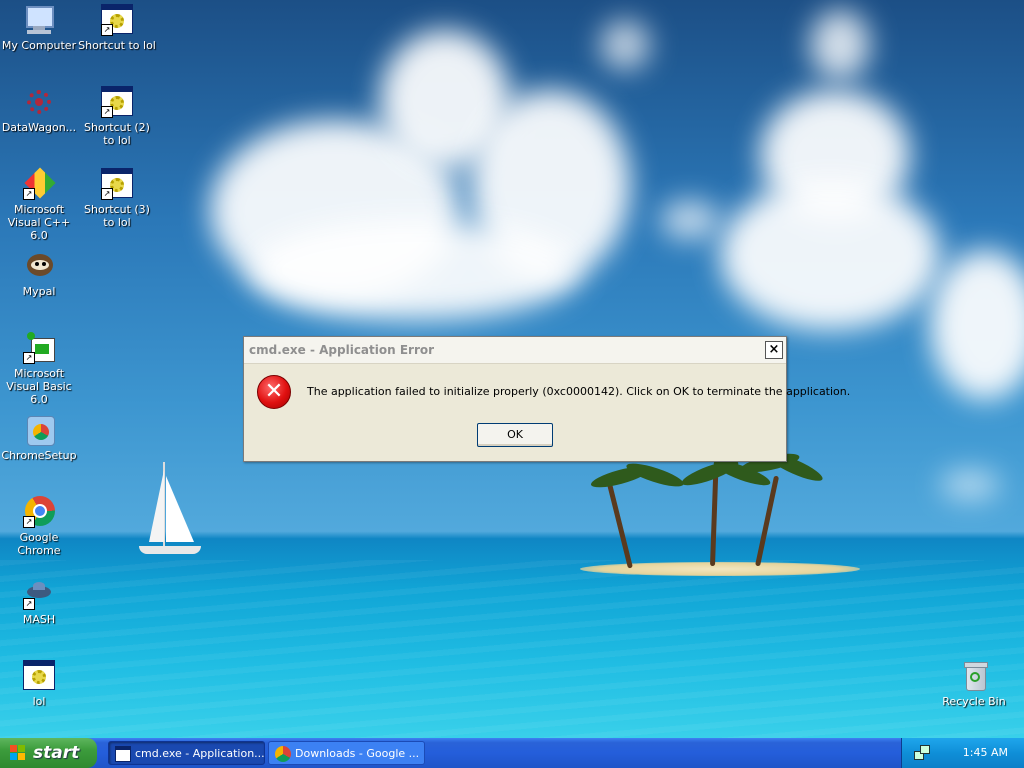  What do you see at coordinates (56, 753) in the screenshot?
I see `start-label: start` at bounding box center [56, 753].